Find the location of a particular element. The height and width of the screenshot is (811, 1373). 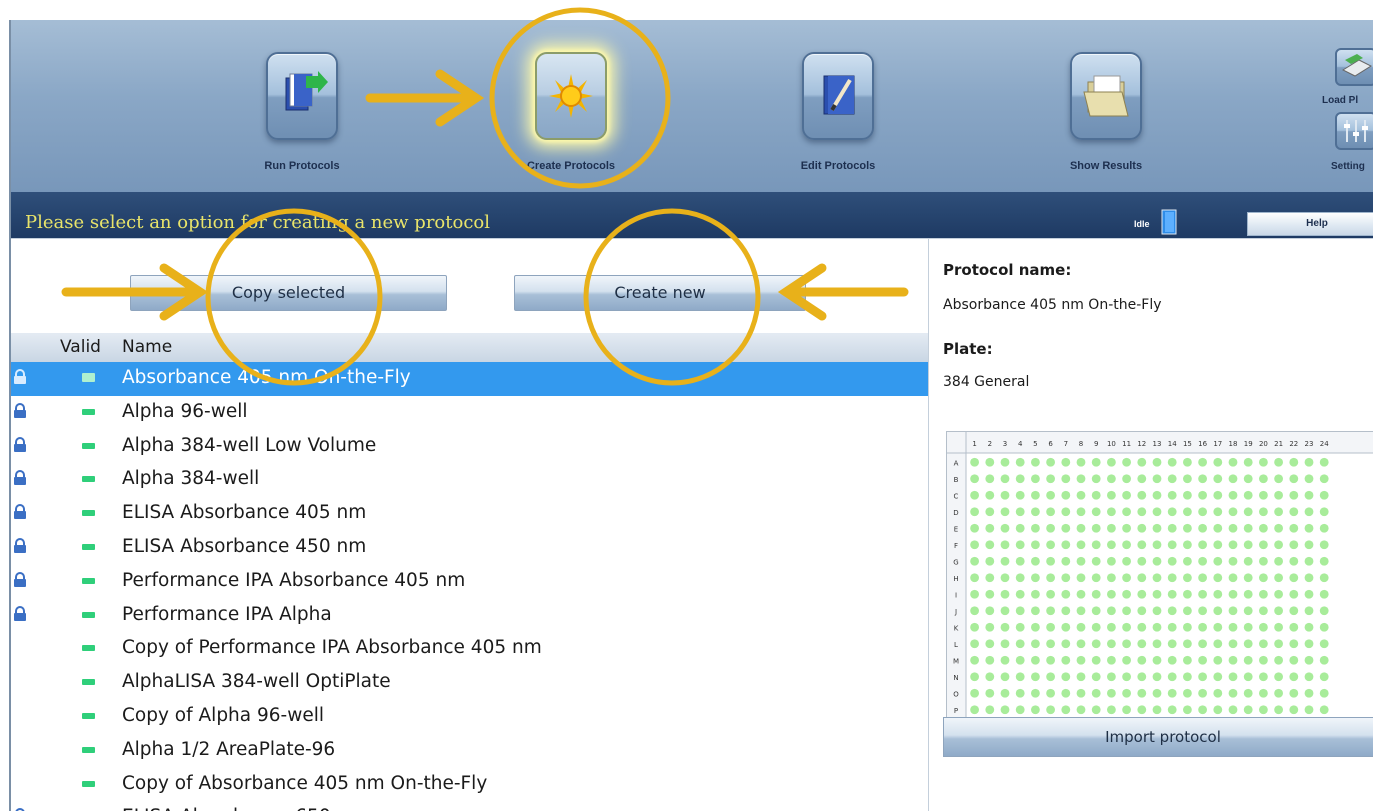

table-row: ELISA Absorbance 650 nm is located at coordinates (469, 806).